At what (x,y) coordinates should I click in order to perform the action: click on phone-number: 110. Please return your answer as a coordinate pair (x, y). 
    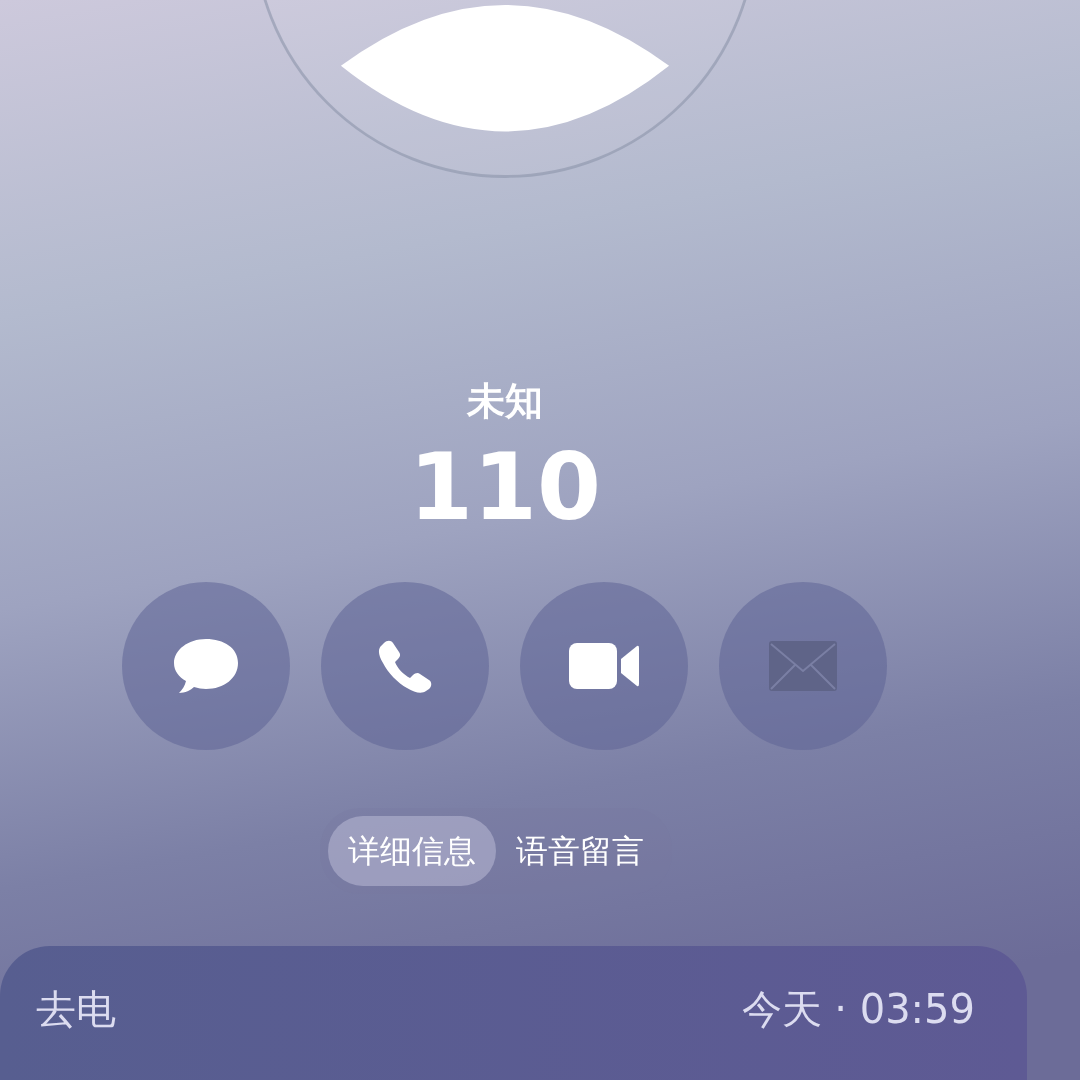
    Looking at the image, I should click on (504, 488).